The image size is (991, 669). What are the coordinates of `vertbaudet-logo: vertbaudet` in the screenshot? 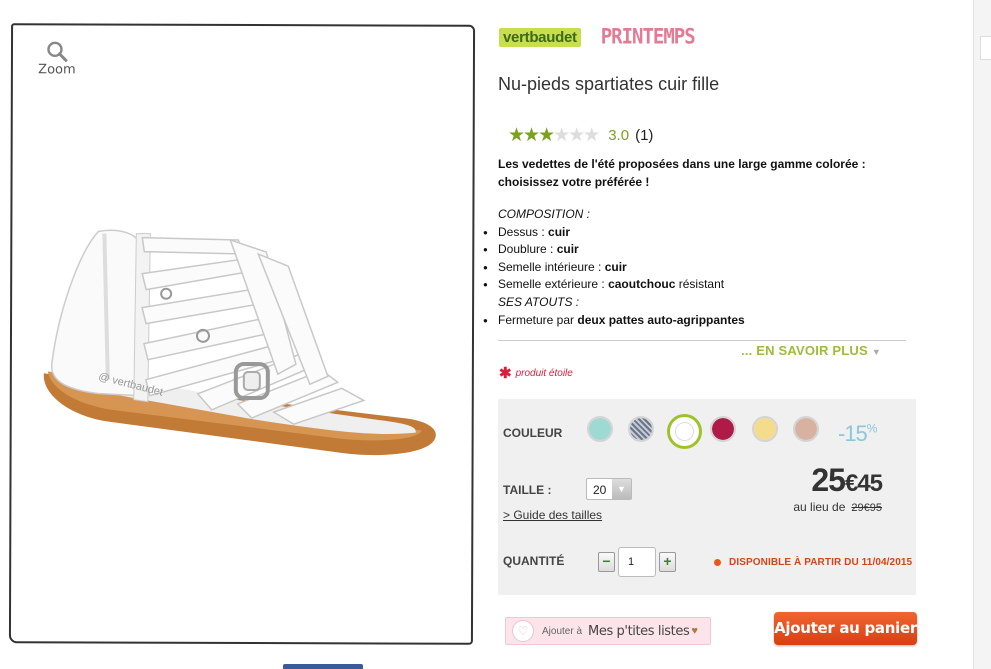 It's located at (540, 37).